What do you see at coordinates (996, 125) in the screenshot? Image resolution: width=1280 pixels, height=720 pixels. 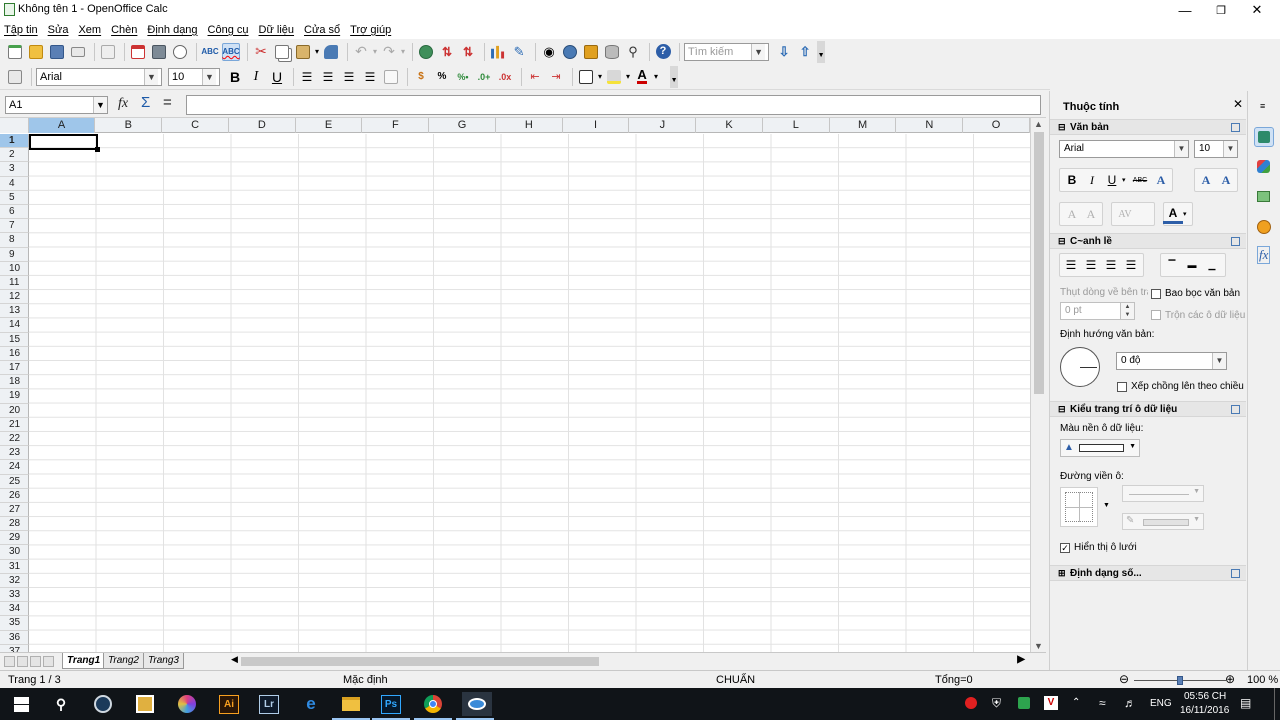 I see `column-header: O` at bounding box center [996, 125].